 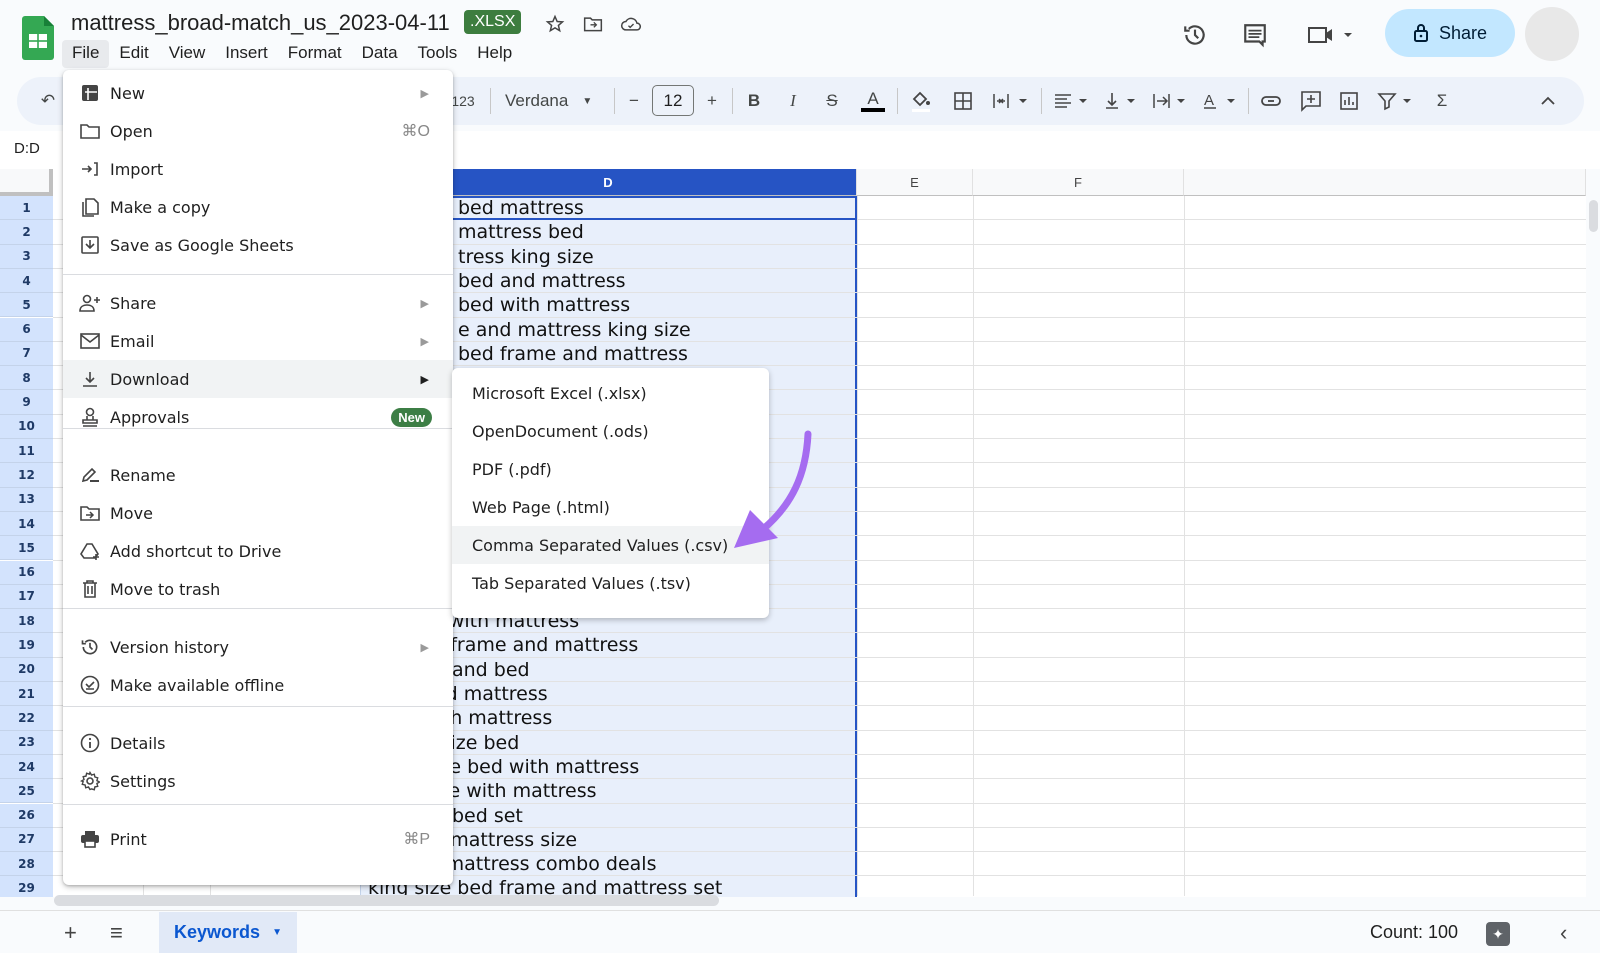 What do you see at coordinates (1552, 34) in the screenshot?
I see `account-avatar` at bounding box center [1552, 34].